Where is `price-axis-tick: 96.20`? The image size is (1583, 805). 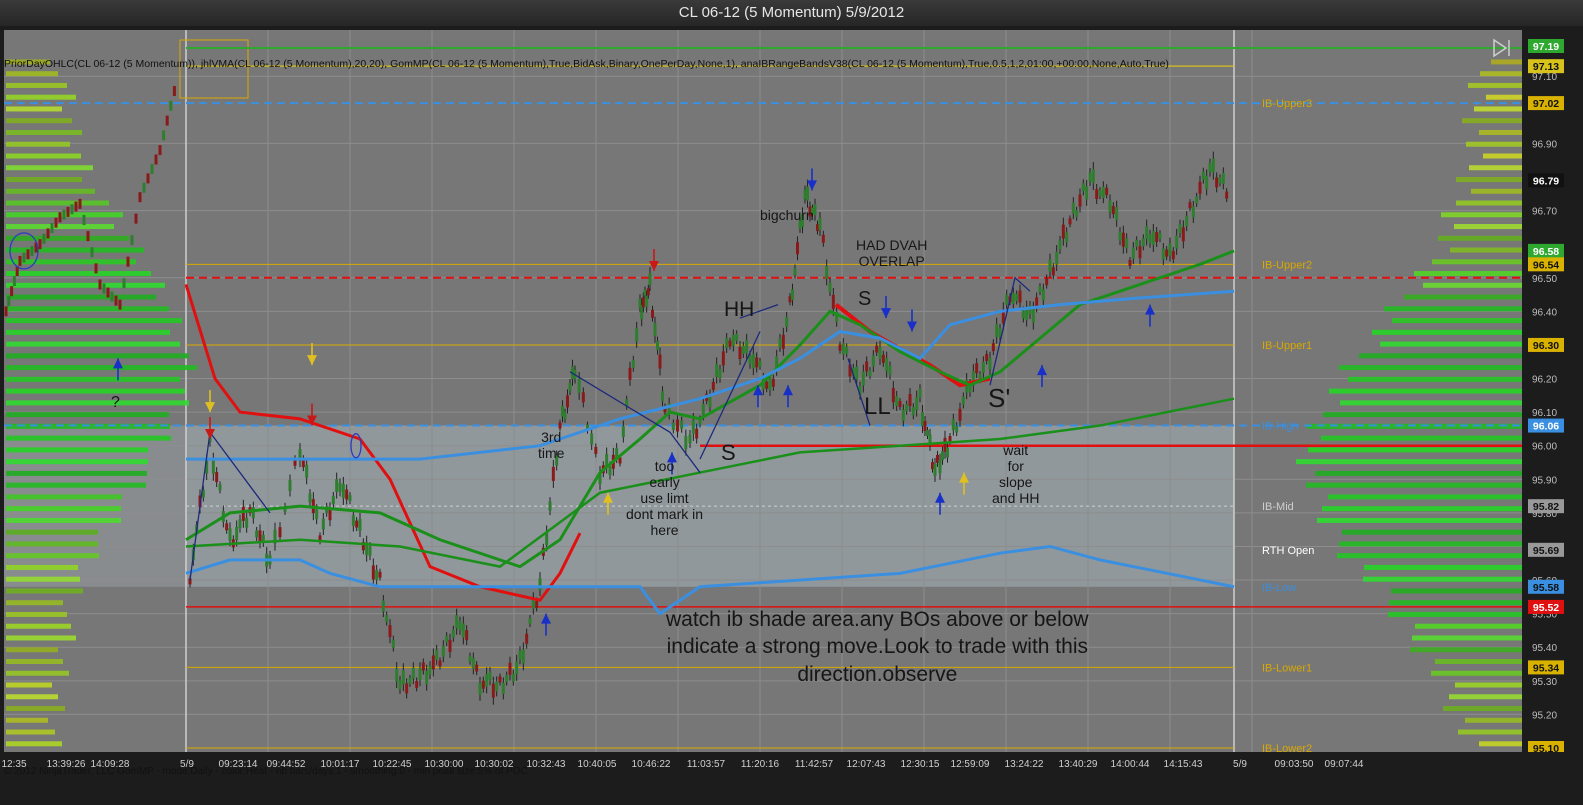 price-axis-tick: 96.20 is located at coordinates (1544, 380).